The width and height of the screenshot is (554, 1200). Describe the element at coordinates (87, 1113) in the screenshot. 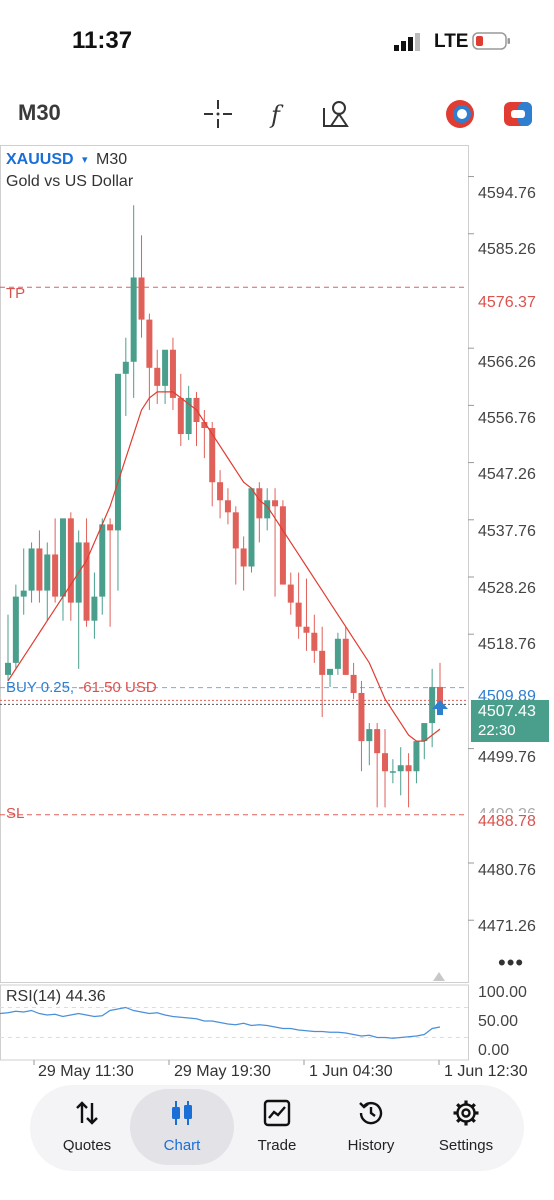

I see `quotes-icon` at that location.